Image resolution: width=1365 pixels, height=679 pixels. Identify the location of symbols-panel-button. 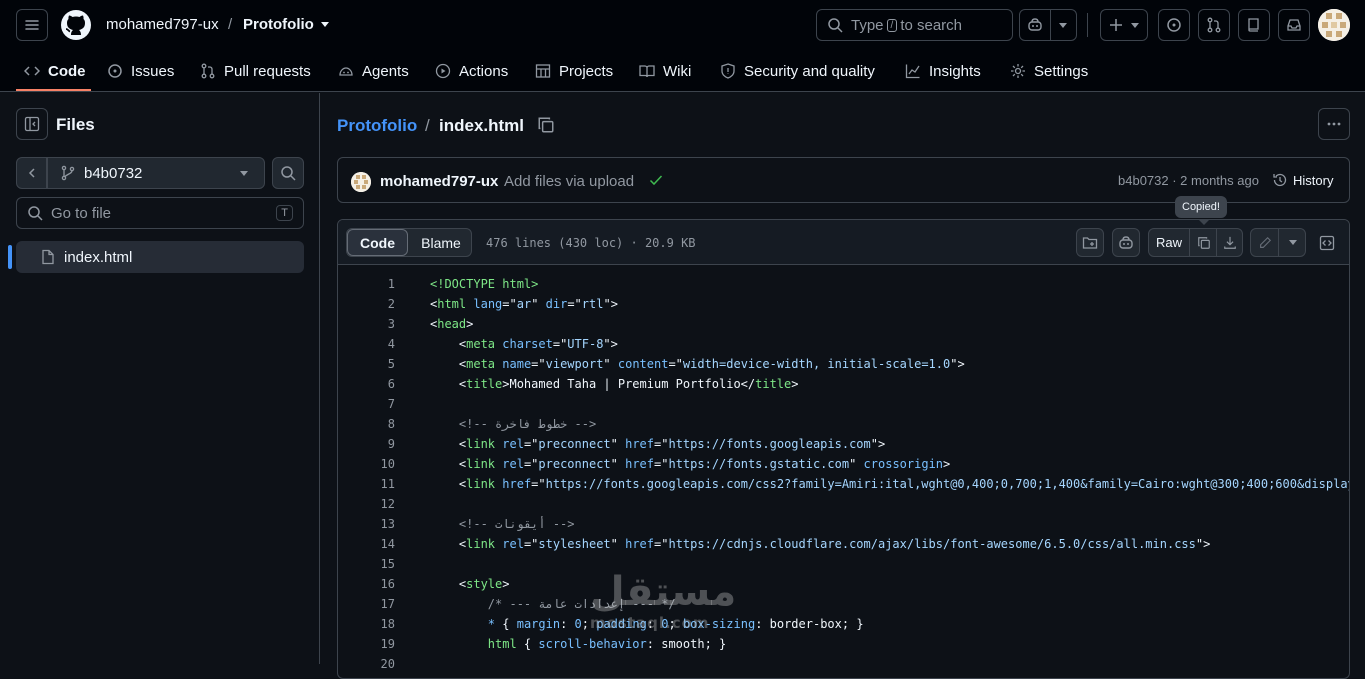
(1327, 242).